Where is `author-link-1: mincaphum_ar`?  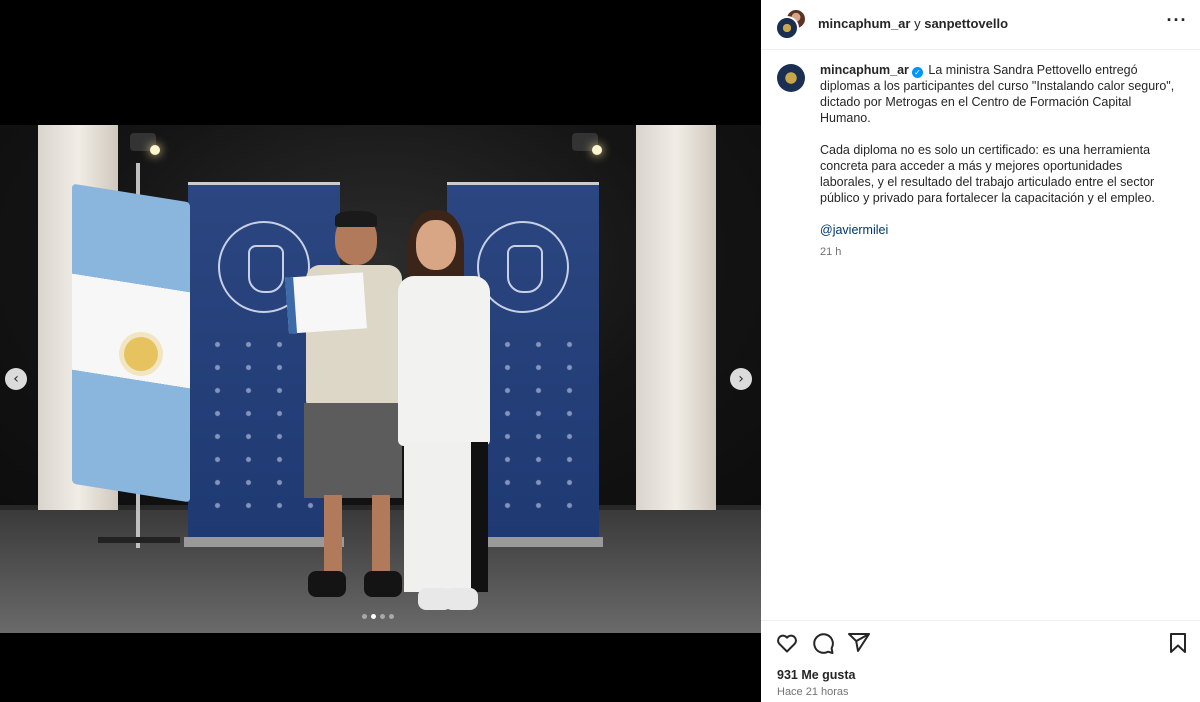
author-link-1: mincaphum_ar is located at coordinates (864, 23).